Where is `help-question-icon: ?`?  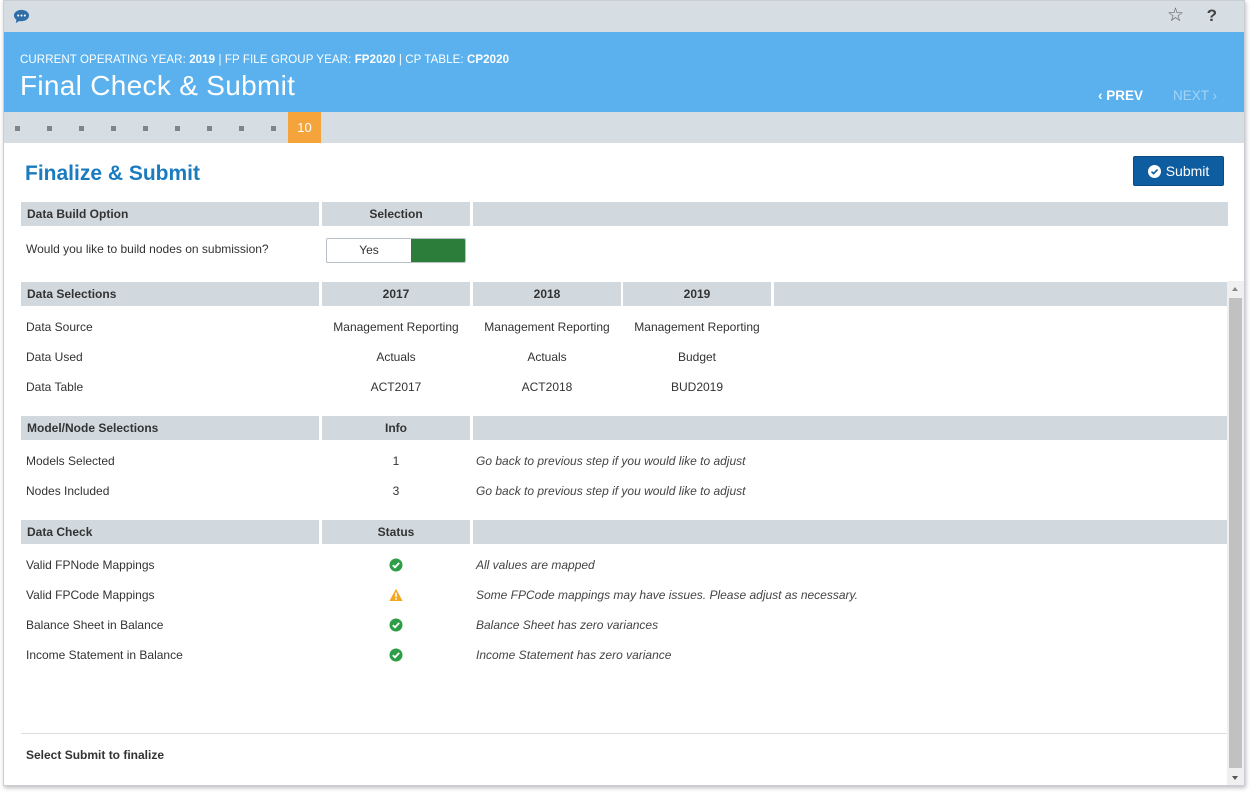 help-question-icon: ? is located at coordinates (1212, 15).